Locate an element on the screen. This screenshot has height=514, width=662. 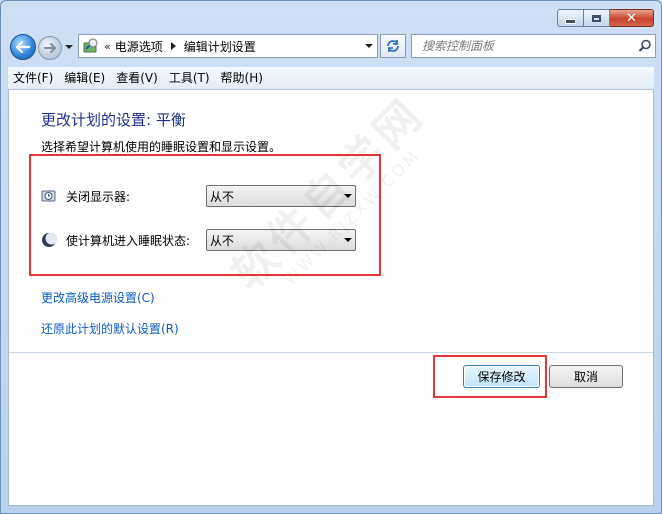
close-icon: ✕ is located at coordinates (631, 18).